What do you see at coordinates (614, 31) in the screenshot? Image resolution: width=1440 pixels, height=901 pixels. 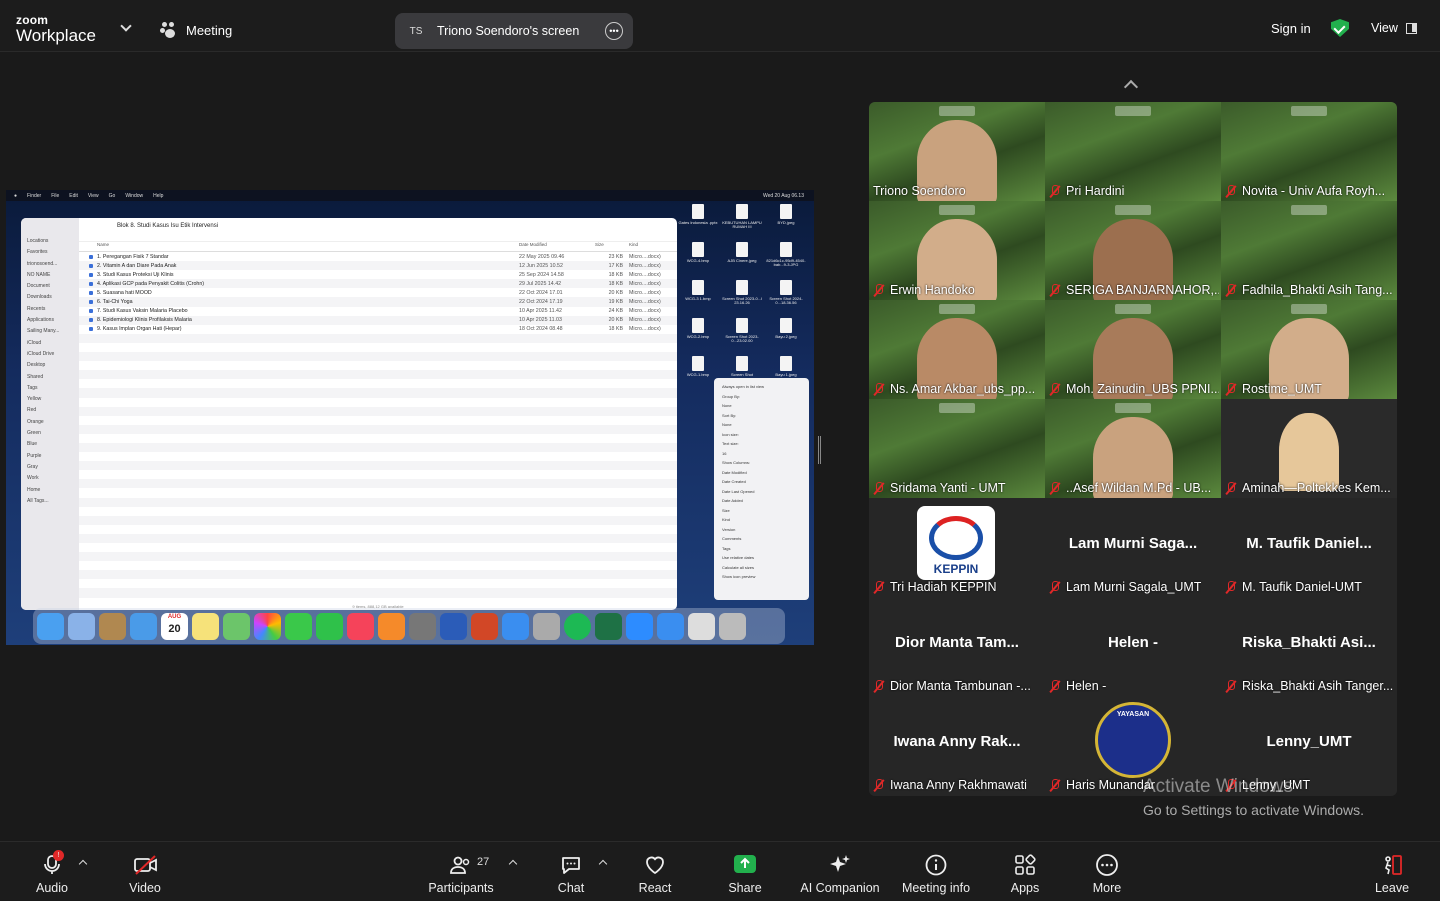 I see `more-options-icon: •••` at bounding box center [614, 31].